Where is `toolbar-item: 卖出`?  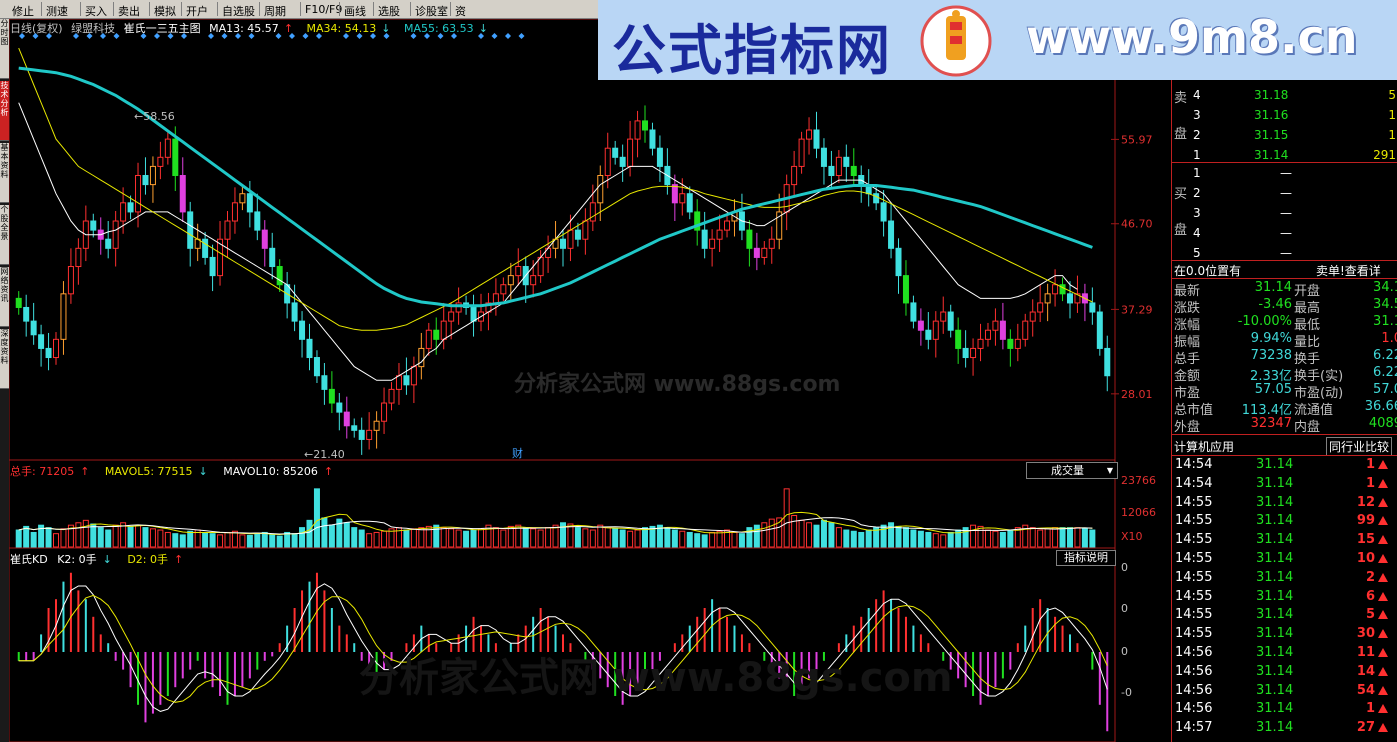
toolbar-item: 卖出 is located at coordinates (129, 11).